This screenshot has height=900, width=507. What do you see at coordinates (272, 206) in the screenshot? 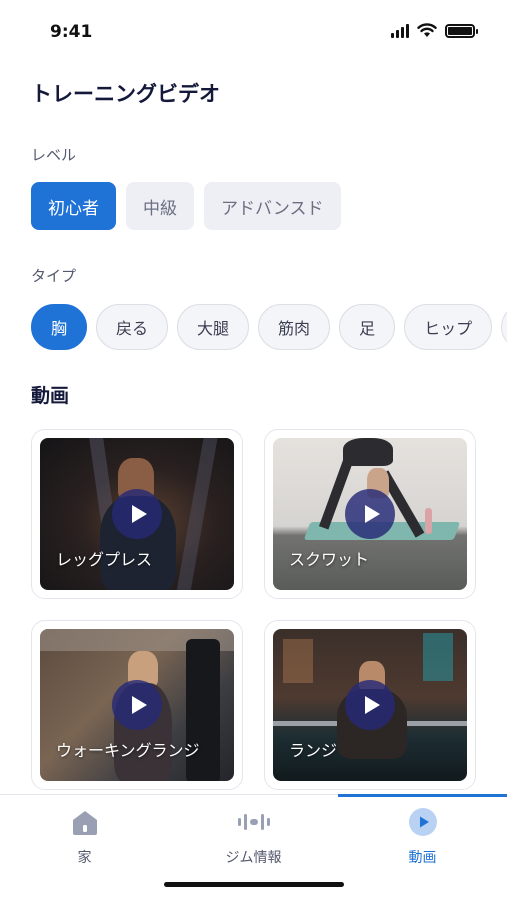
I see `level-chip-advanced: アドバンスド` at bounding box center [272, 206].